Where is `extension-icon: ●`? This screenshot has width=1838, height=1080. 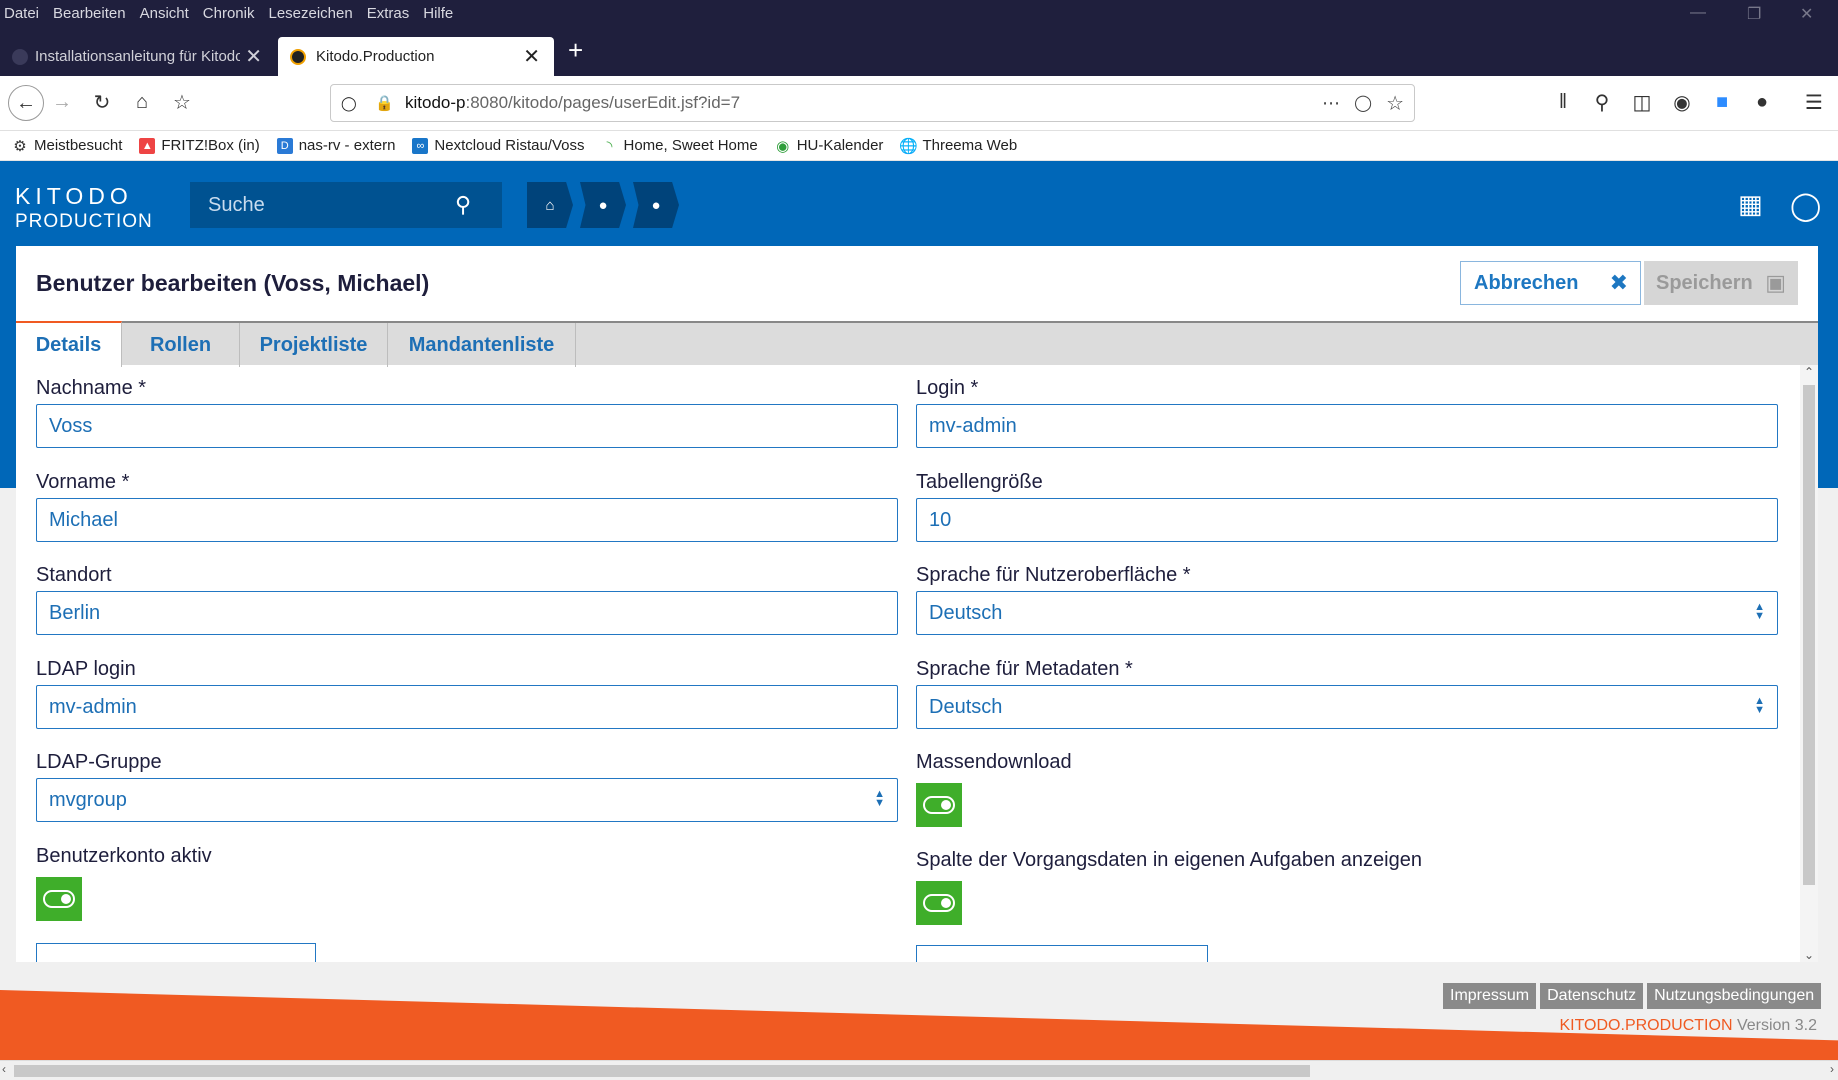 extension-icon: ● is located at coordinates (1762, 102).